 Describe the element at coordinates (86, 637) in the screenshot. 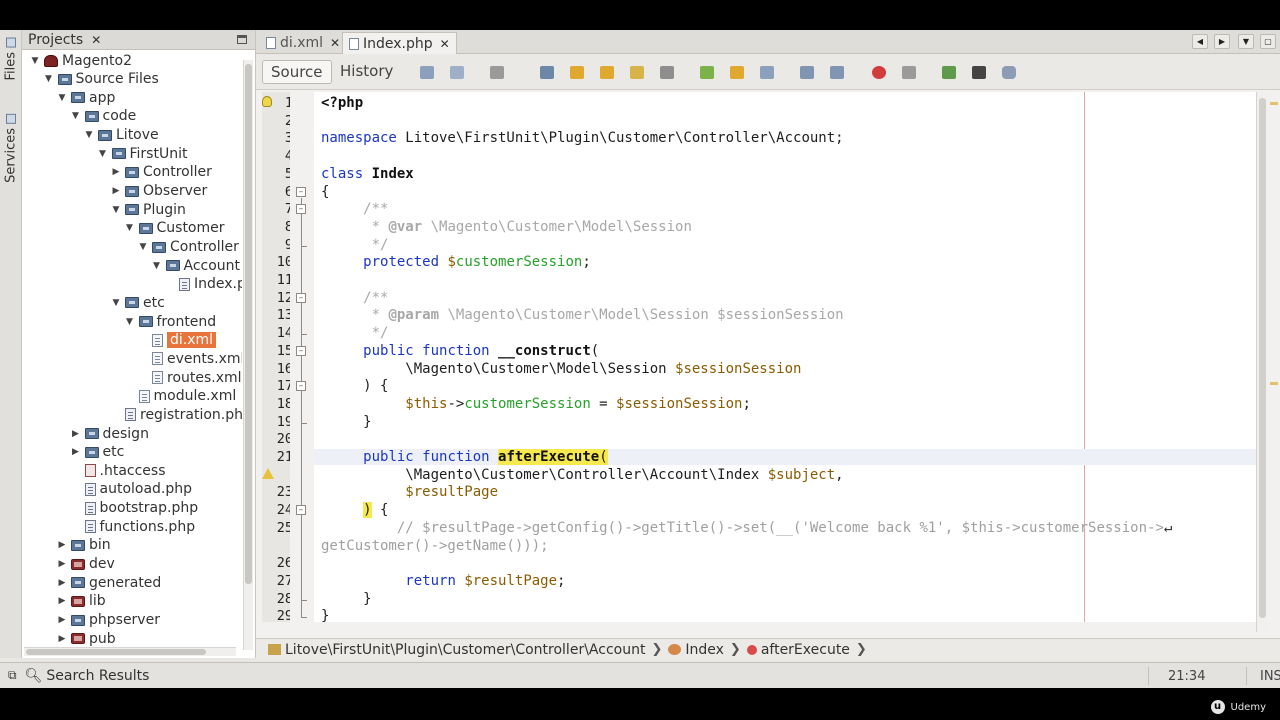

I see `tree-item: ▶ pub` at that location.